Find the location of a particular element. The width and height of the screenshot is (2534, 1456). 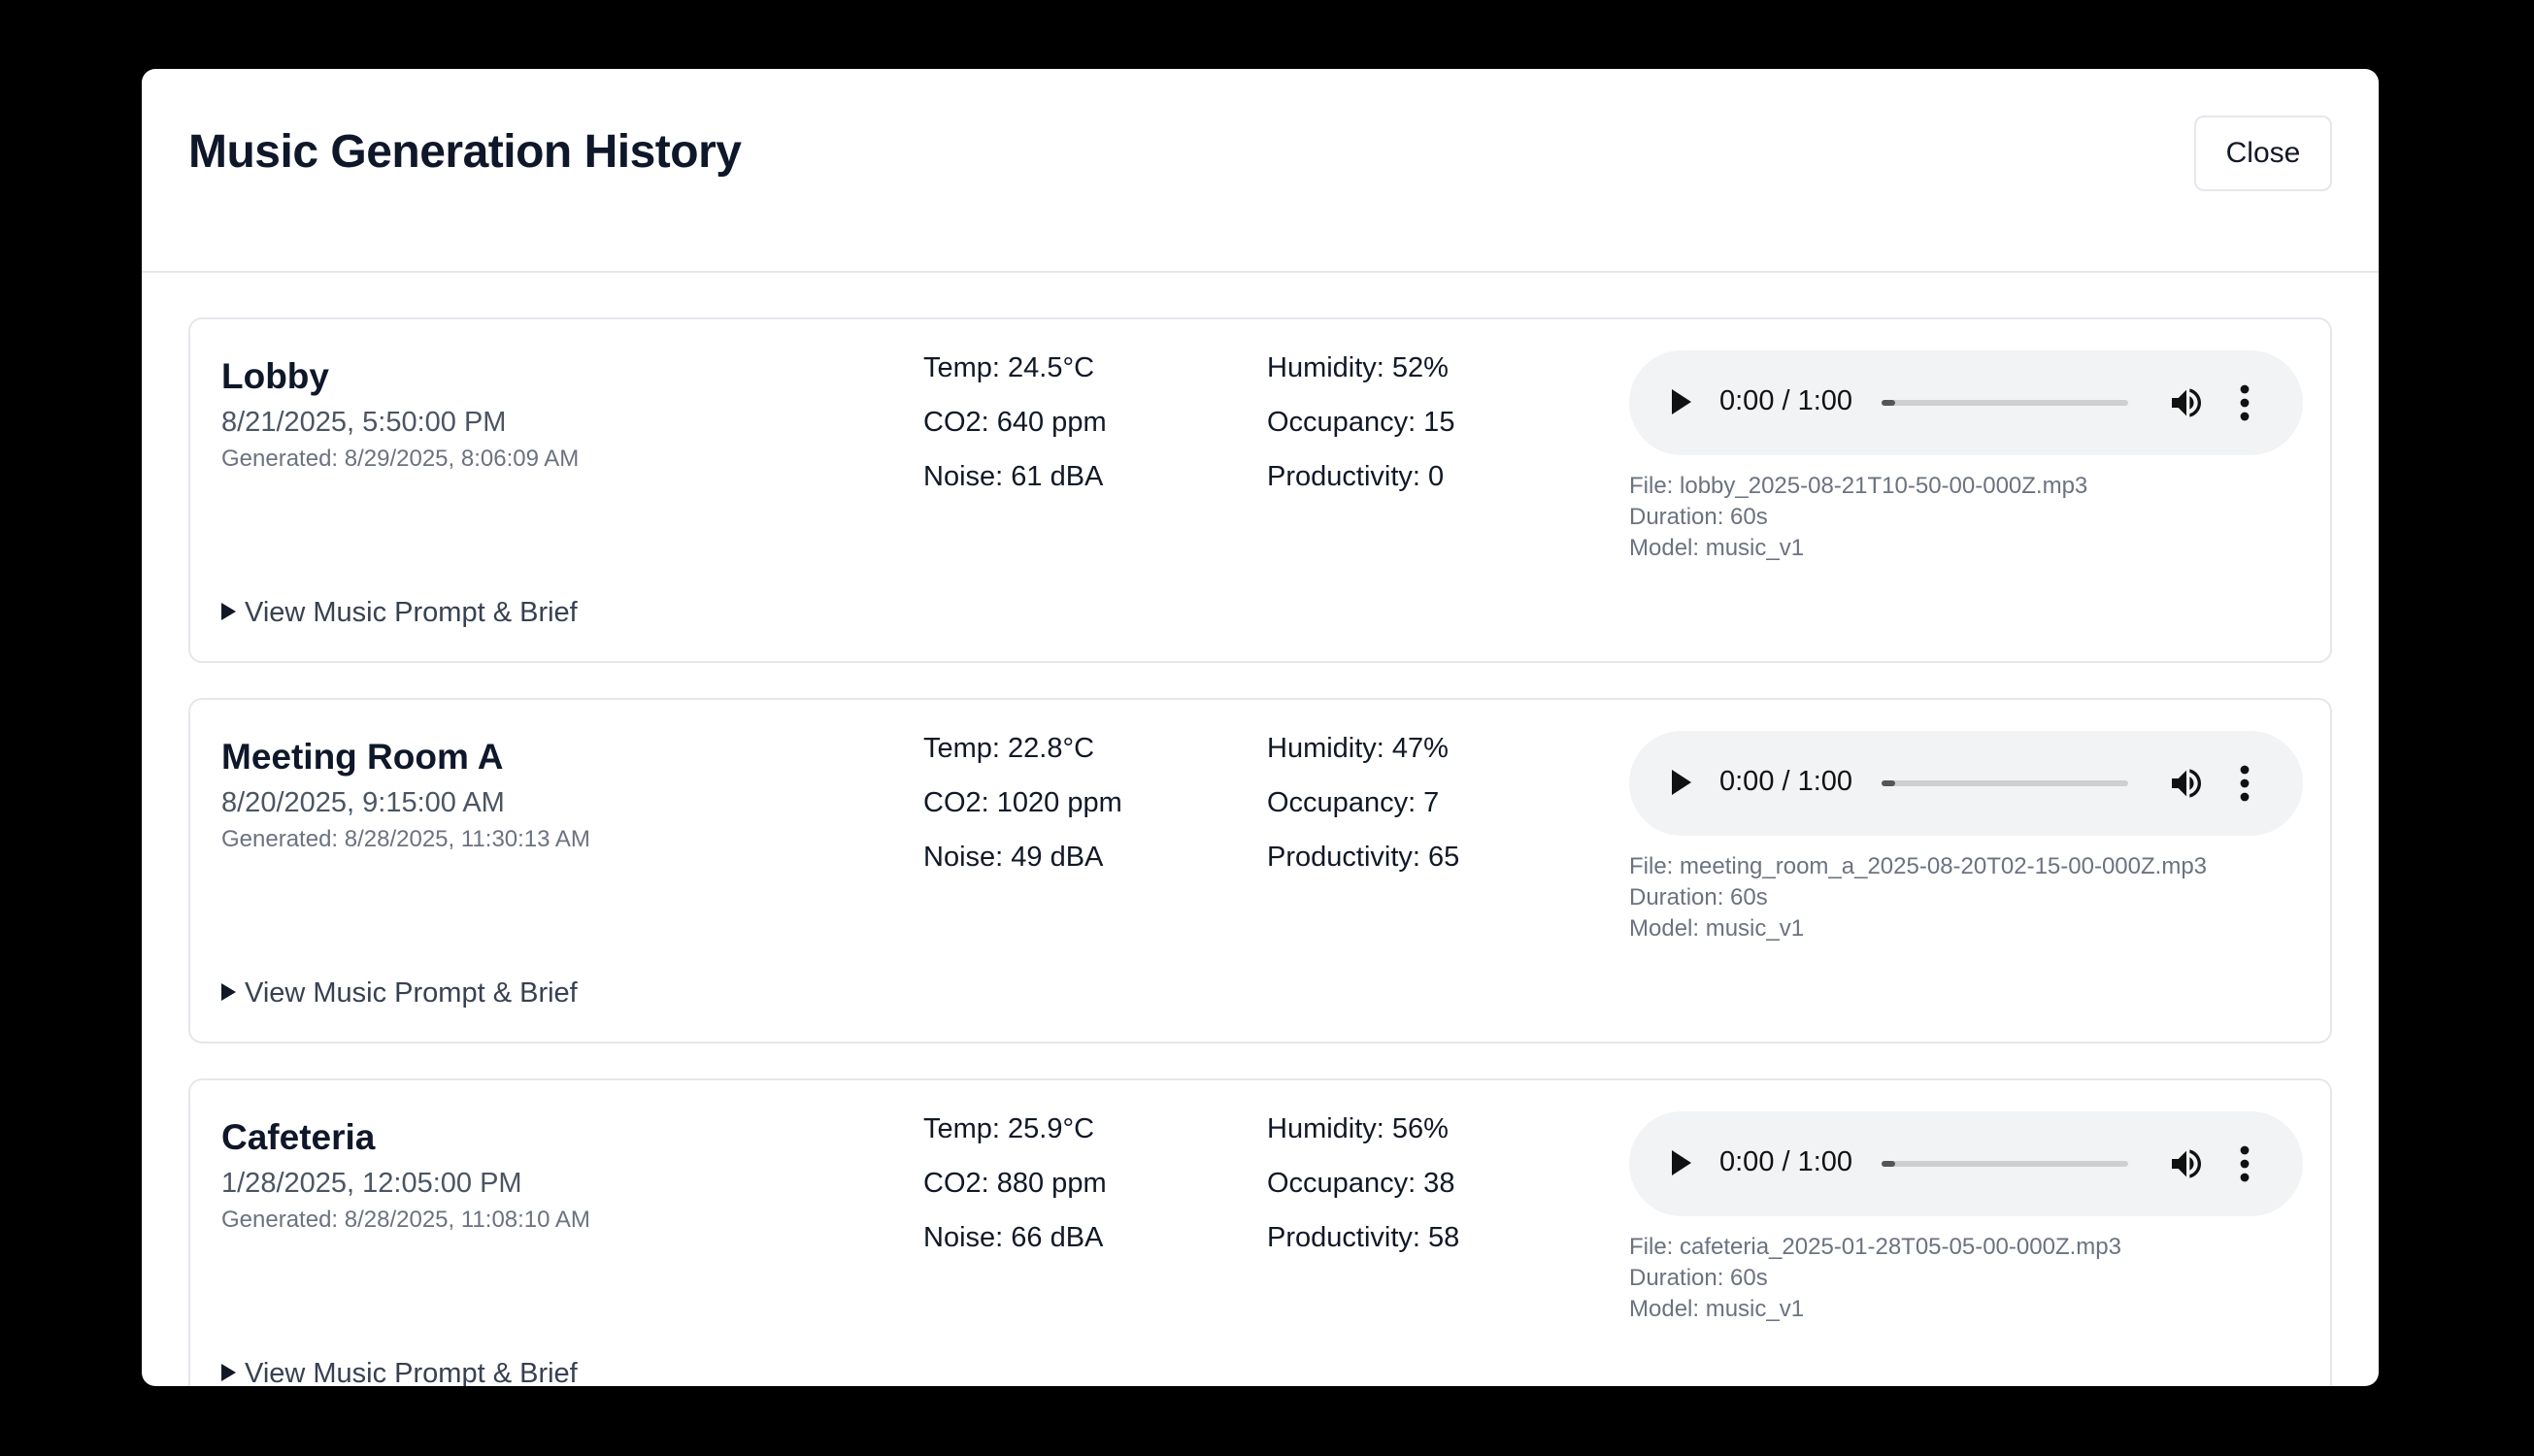

card-datetime: 1/28/2025, 12:05:00 PM is located at coordinates (371, 1183).